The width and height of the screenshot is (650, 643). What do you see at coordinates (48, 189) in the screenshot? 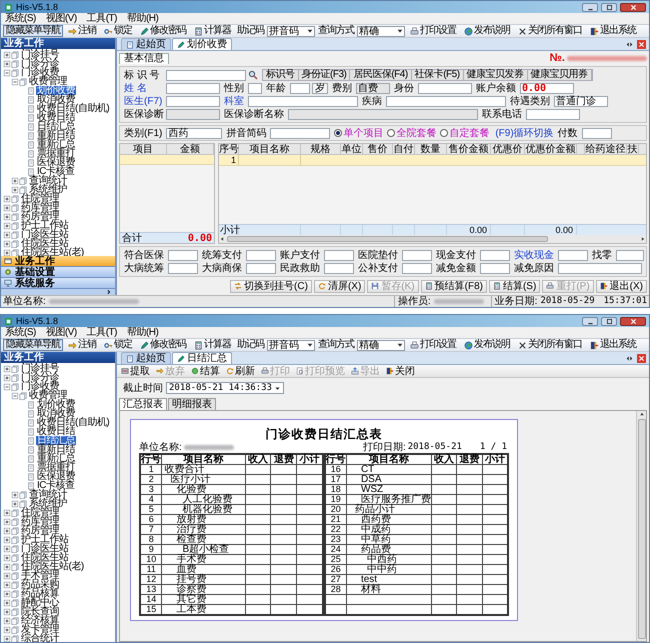
I see `tree-item: 系统维护` at bounding box center [48, 189].